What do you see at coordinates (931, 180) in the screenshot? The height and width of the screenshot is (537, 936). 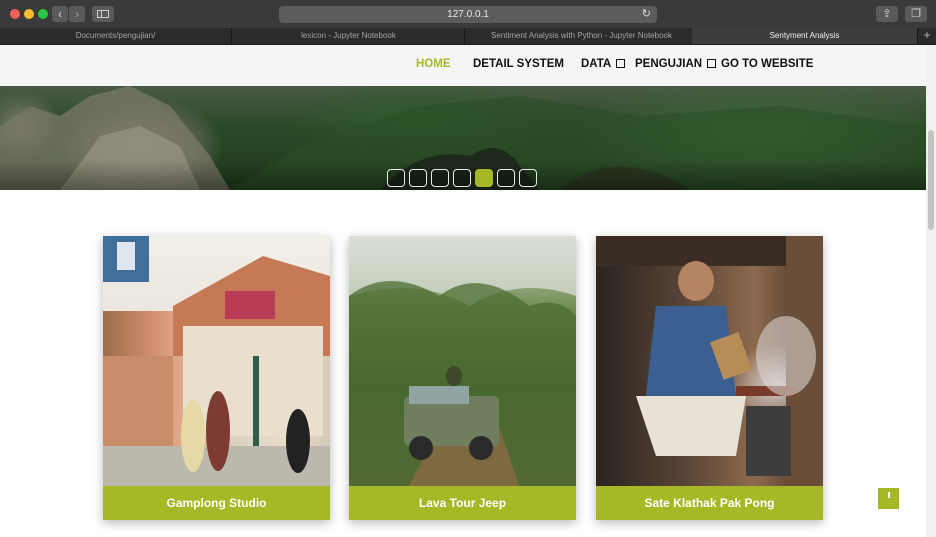 I see `scrollbar-thumb` at bounding box center [931, 180].